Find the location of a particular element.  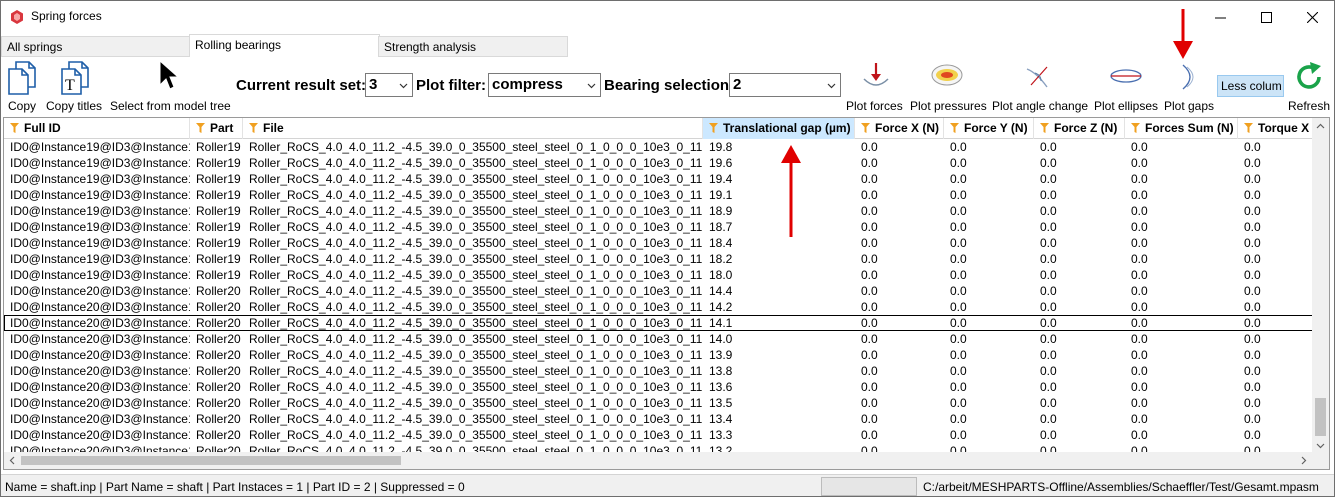

maximize-button is located at coordinates (1266, 17).